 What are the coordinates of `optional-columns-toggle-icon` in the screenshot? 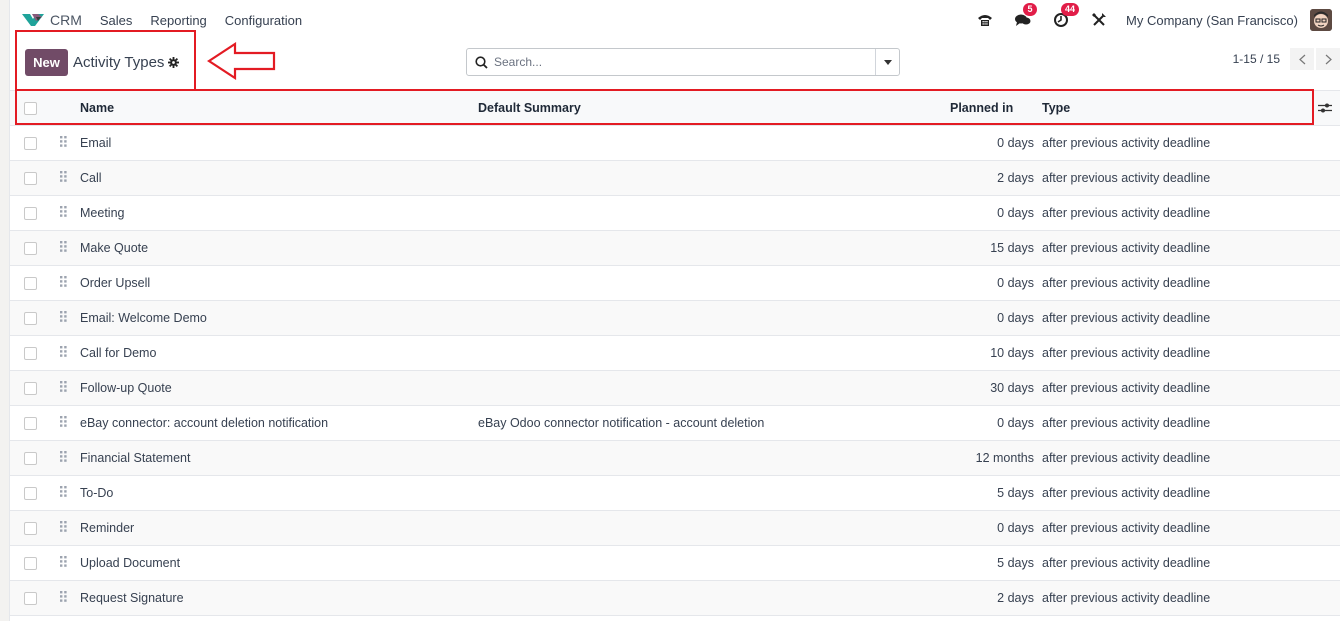 It's located at (1325, 108).